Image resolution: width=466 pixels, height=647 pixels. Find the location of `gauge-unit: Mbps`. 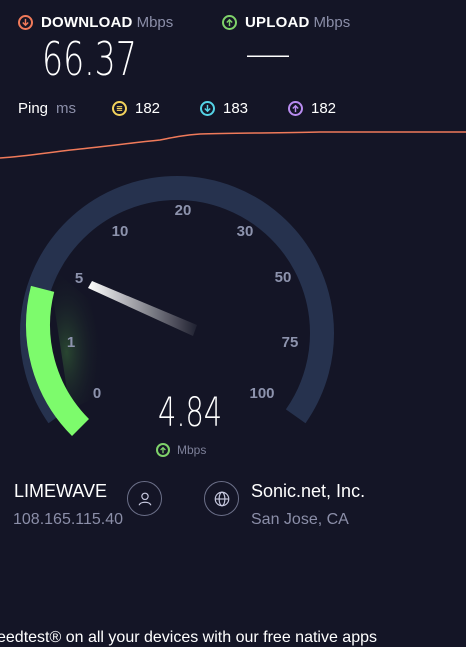

gauge-unit: Mbps is located at coordinates (192, 450).